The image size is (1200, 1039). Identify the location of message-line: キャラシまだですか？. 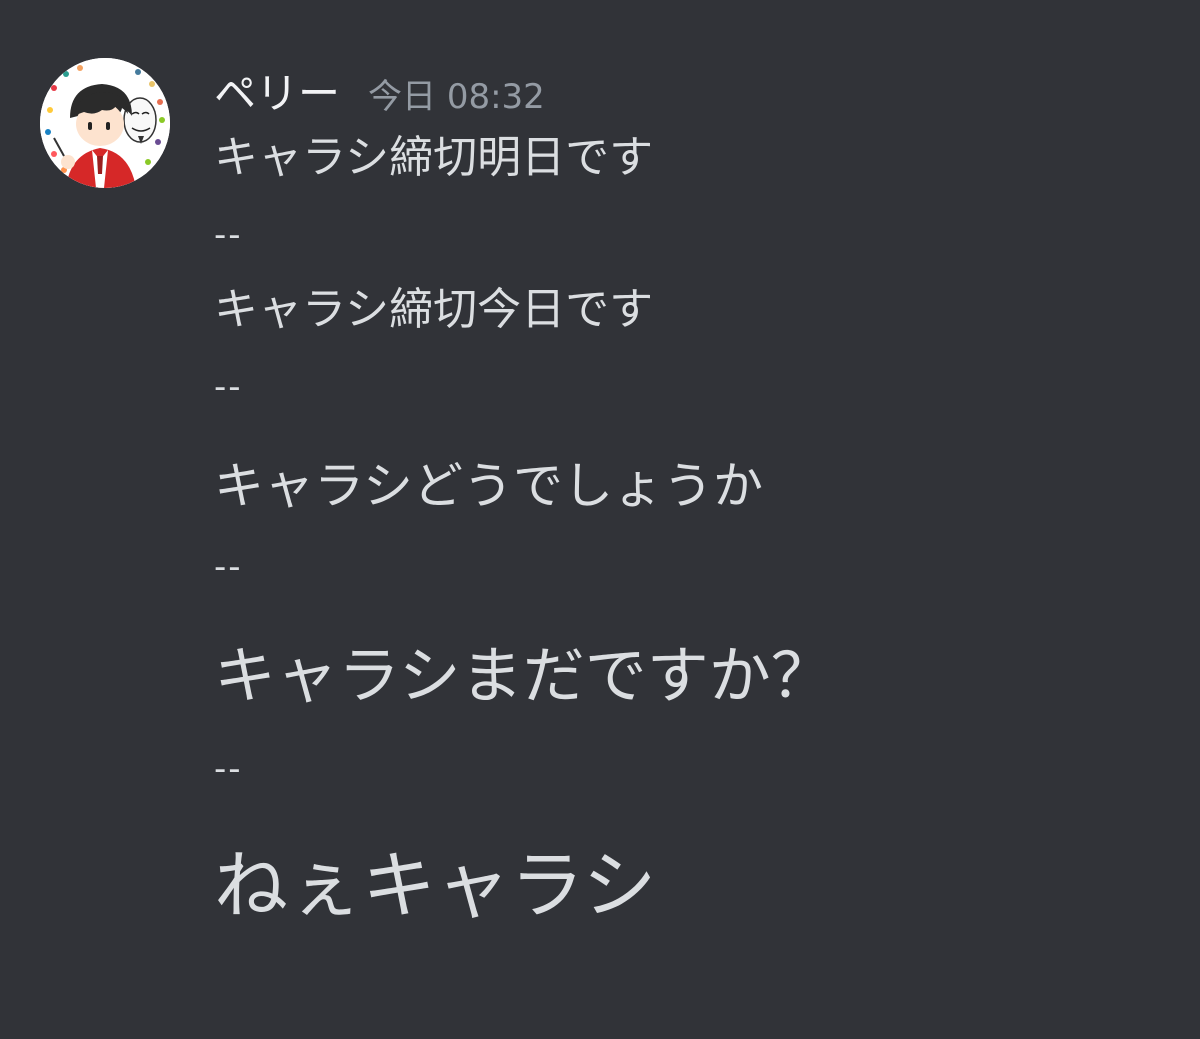
(523, 675).